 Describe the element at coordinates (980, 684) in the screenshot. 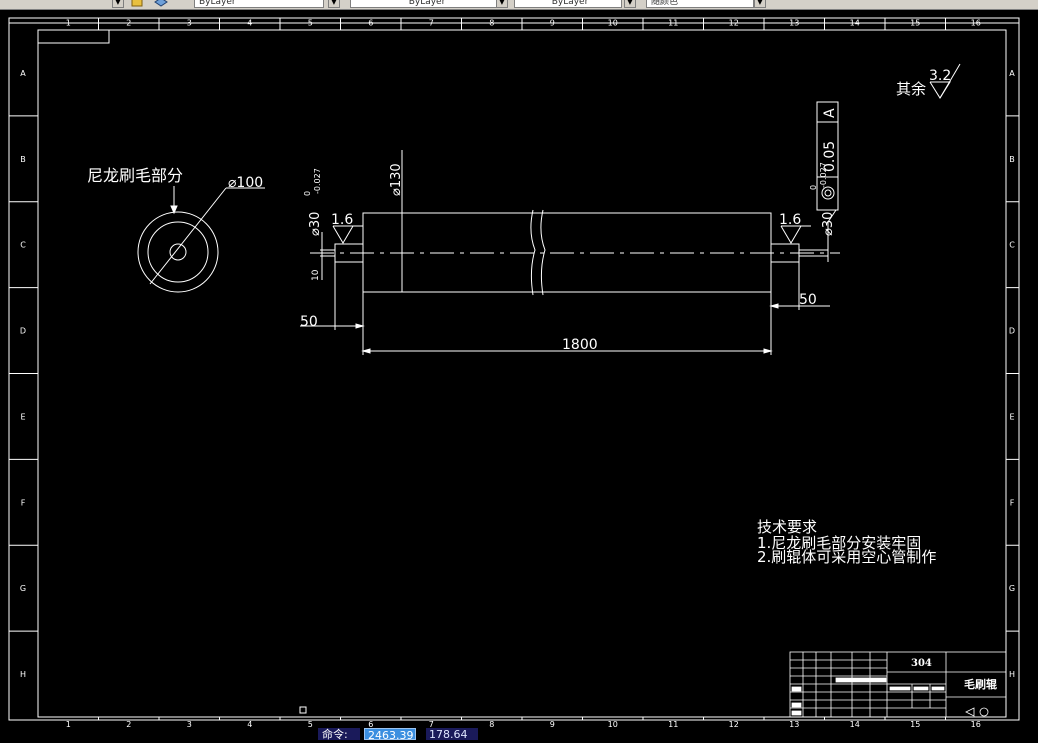

I see `title-block-part-name: 毛刷辊` at that location.